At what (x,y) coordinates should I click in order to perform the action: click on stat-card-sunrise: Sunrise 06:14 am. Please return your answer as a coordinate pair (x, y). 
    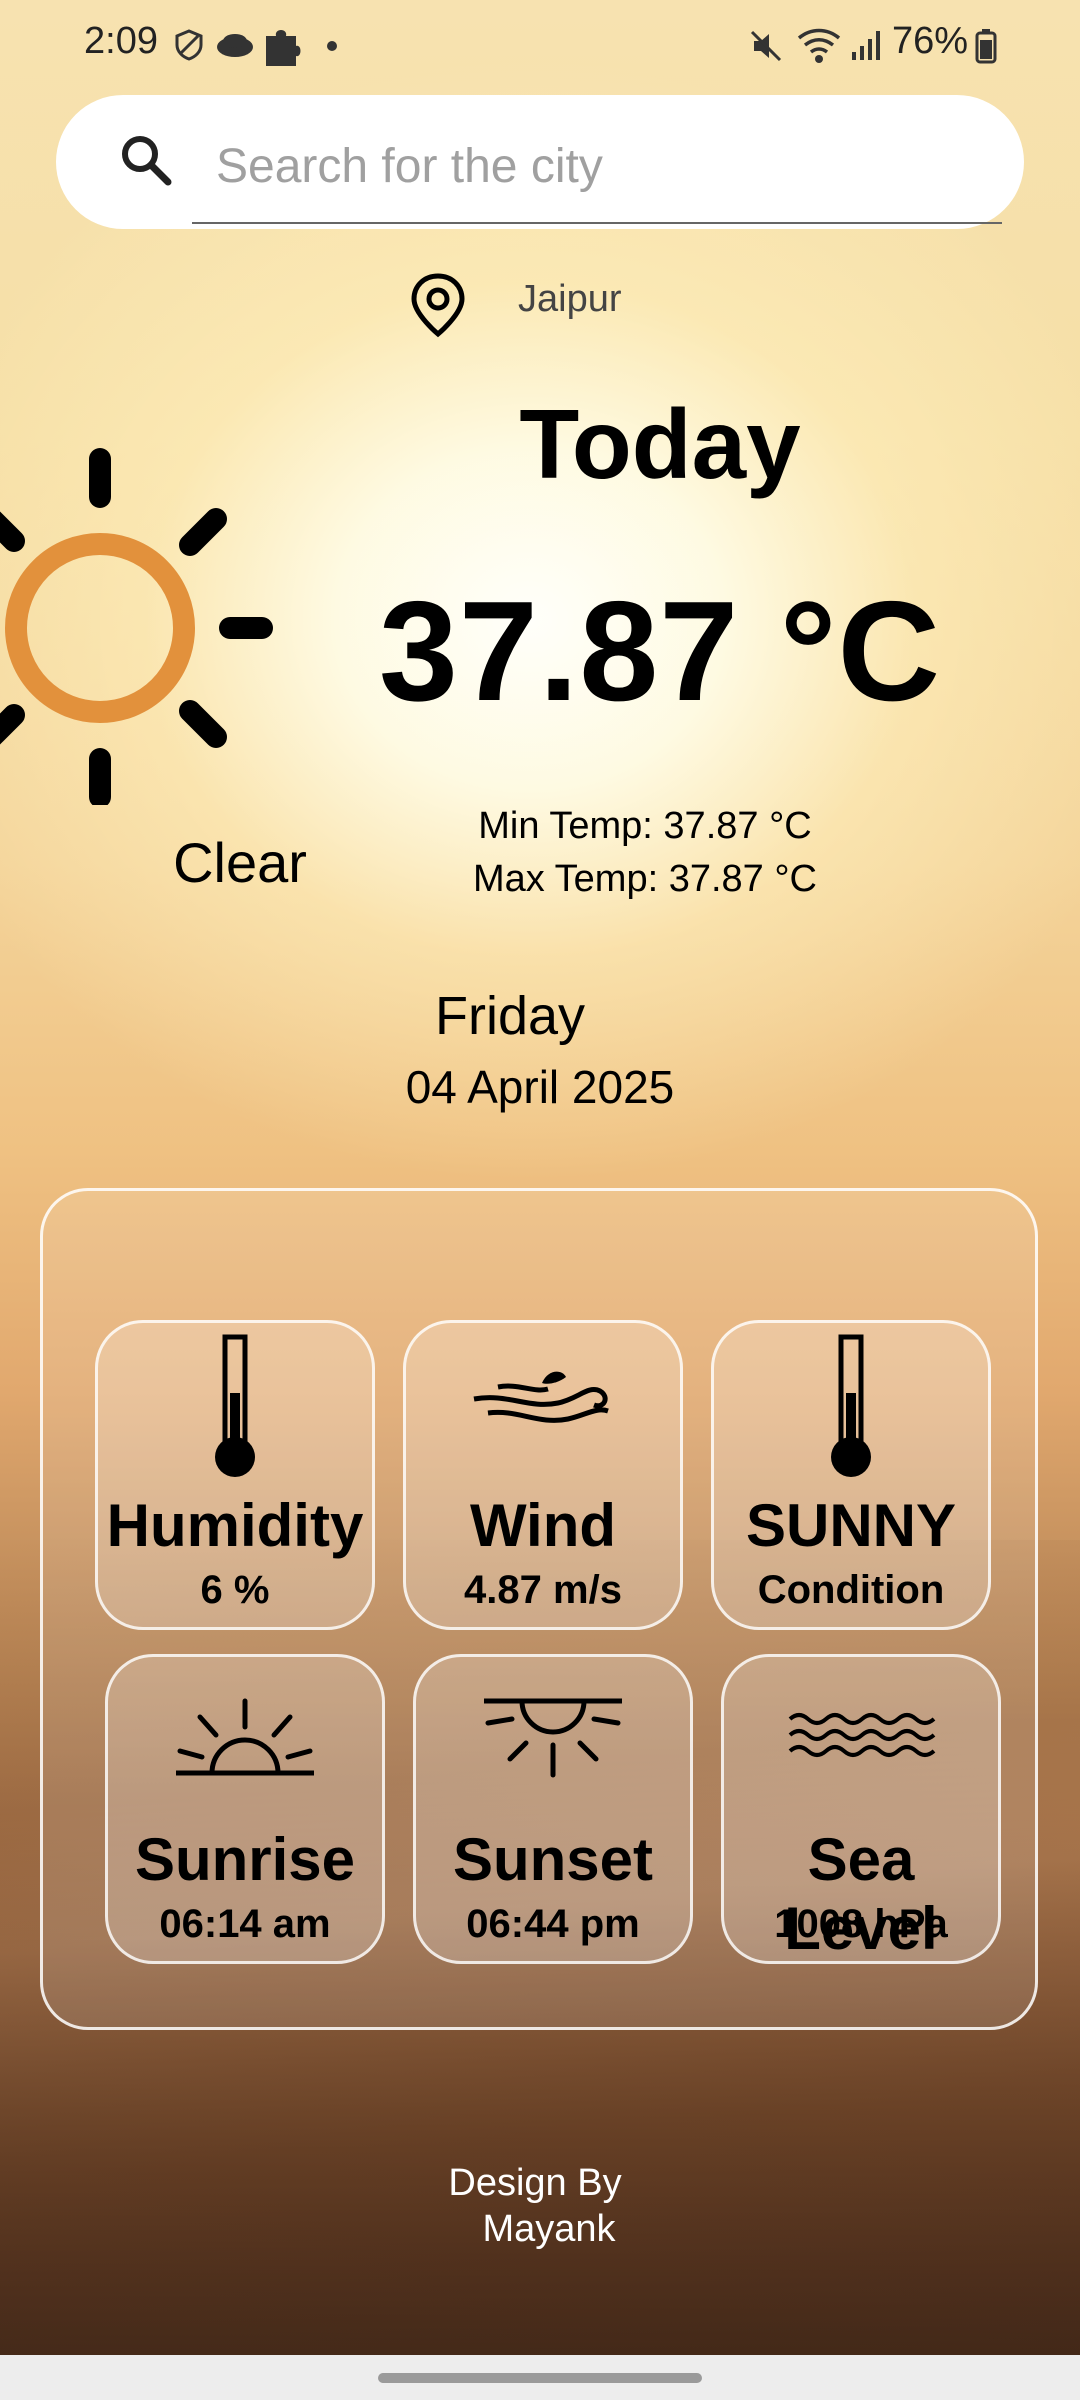
    Looking at the image, I should click on (245, 1809).